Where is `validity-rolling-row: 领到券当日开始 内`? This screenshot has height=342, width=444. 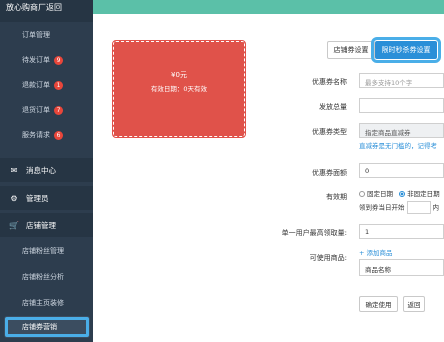
validity-rolling-row: 领到券当日开始 内 is located at coordinates (399, 207).